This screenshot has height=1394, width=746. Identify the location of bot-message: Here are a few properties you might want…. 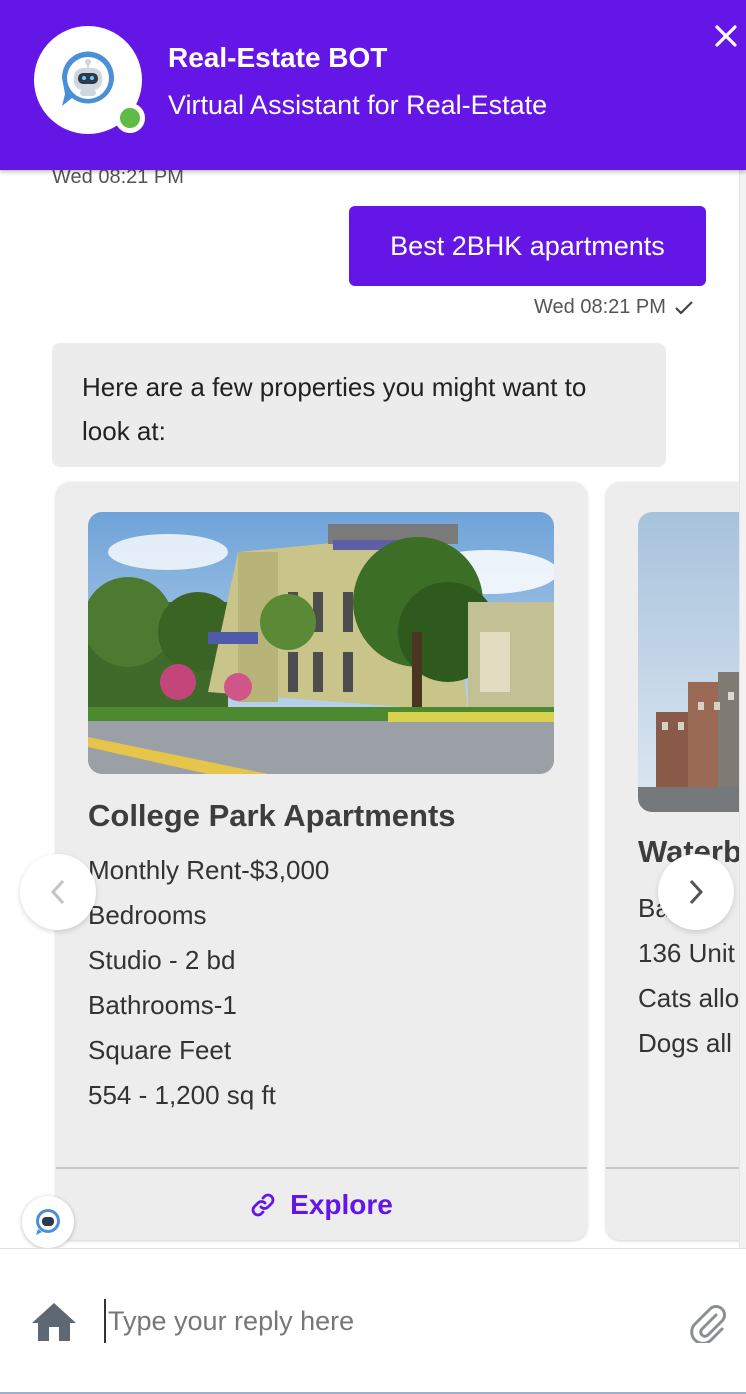
(359, 405).